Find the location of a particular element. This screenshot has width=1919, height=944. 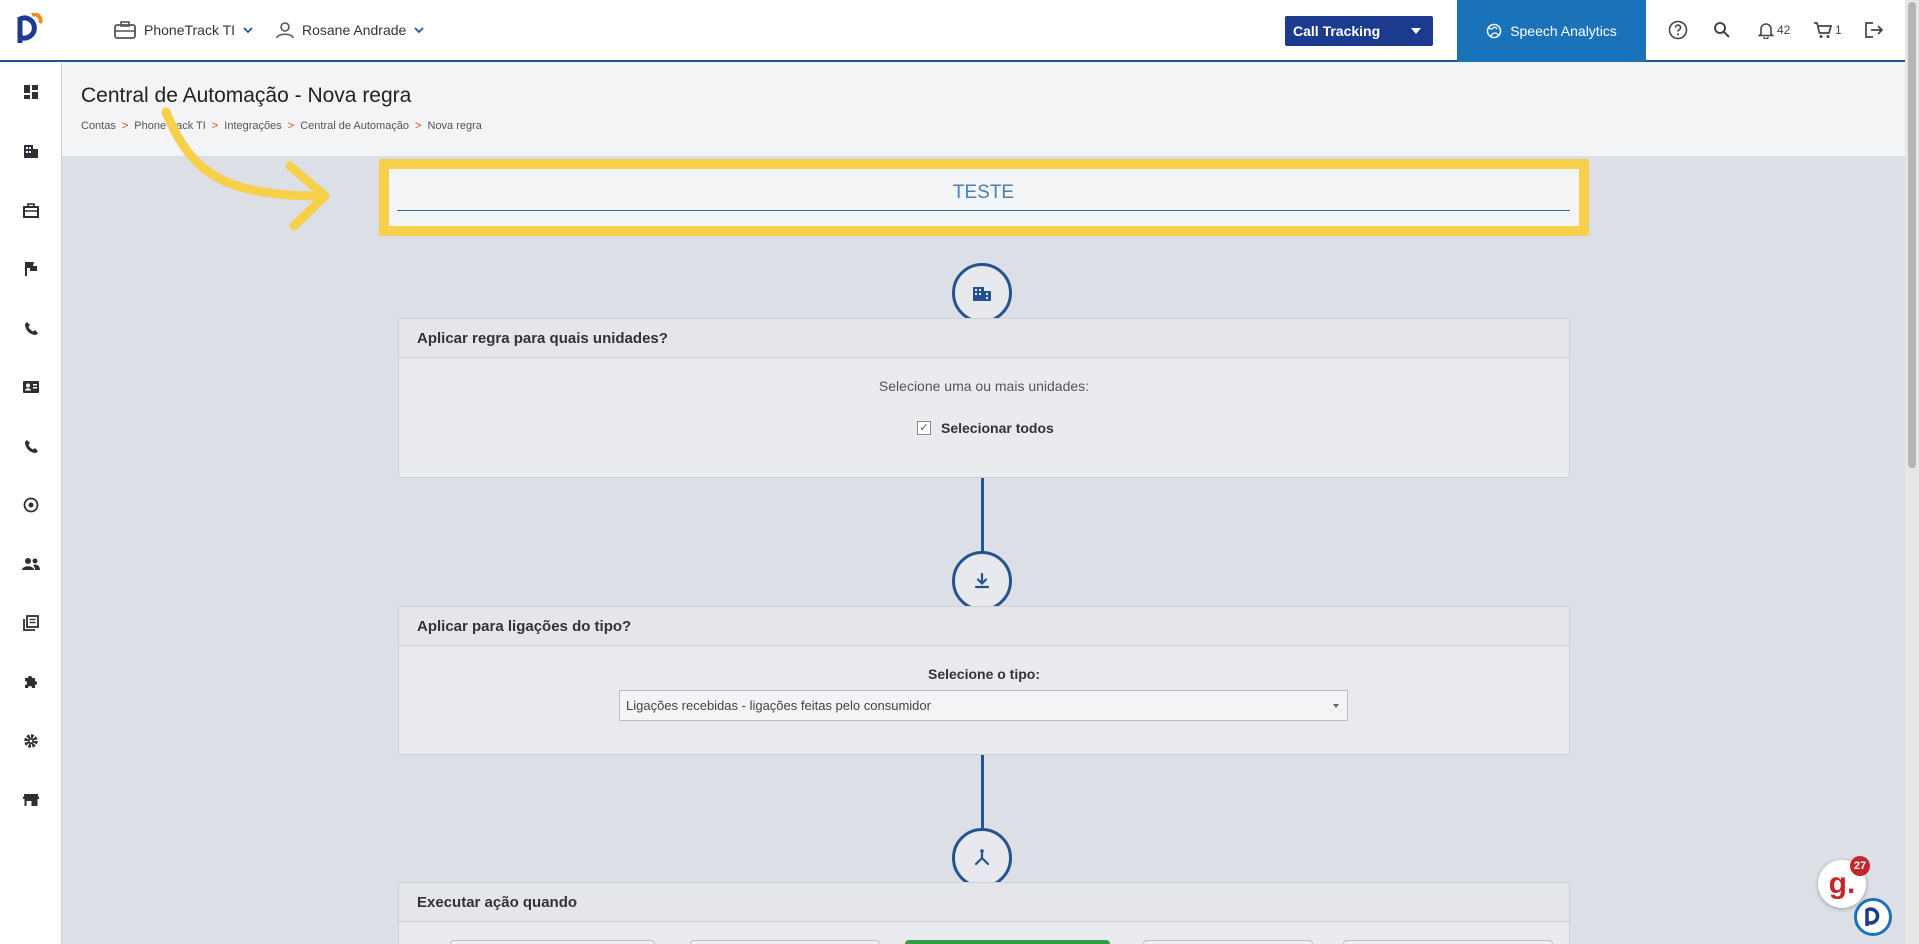

user-icon is located at coordinates (285, 30).